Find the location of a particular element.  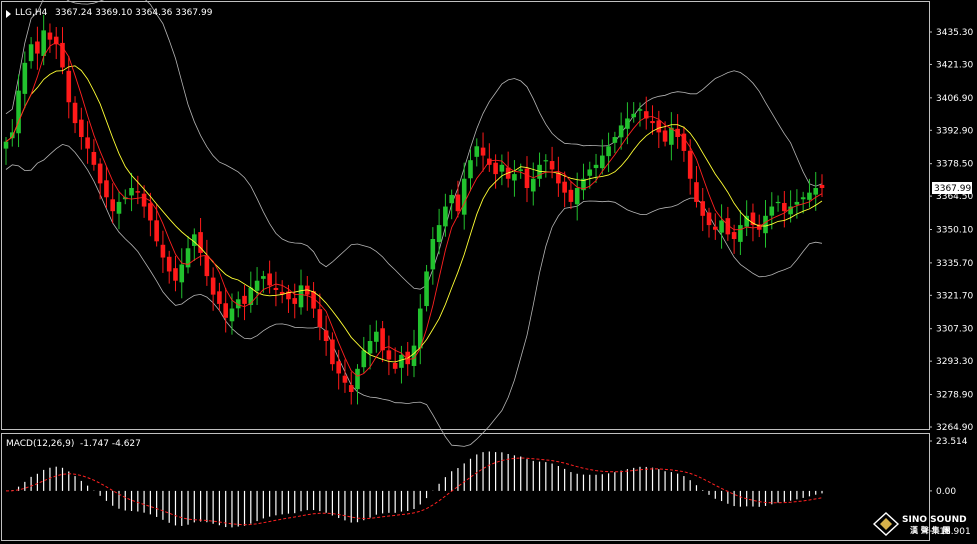

ohlc-values: 3367.24 3369.10 3364.36 3367.99 is located at coordinates (134, 13).